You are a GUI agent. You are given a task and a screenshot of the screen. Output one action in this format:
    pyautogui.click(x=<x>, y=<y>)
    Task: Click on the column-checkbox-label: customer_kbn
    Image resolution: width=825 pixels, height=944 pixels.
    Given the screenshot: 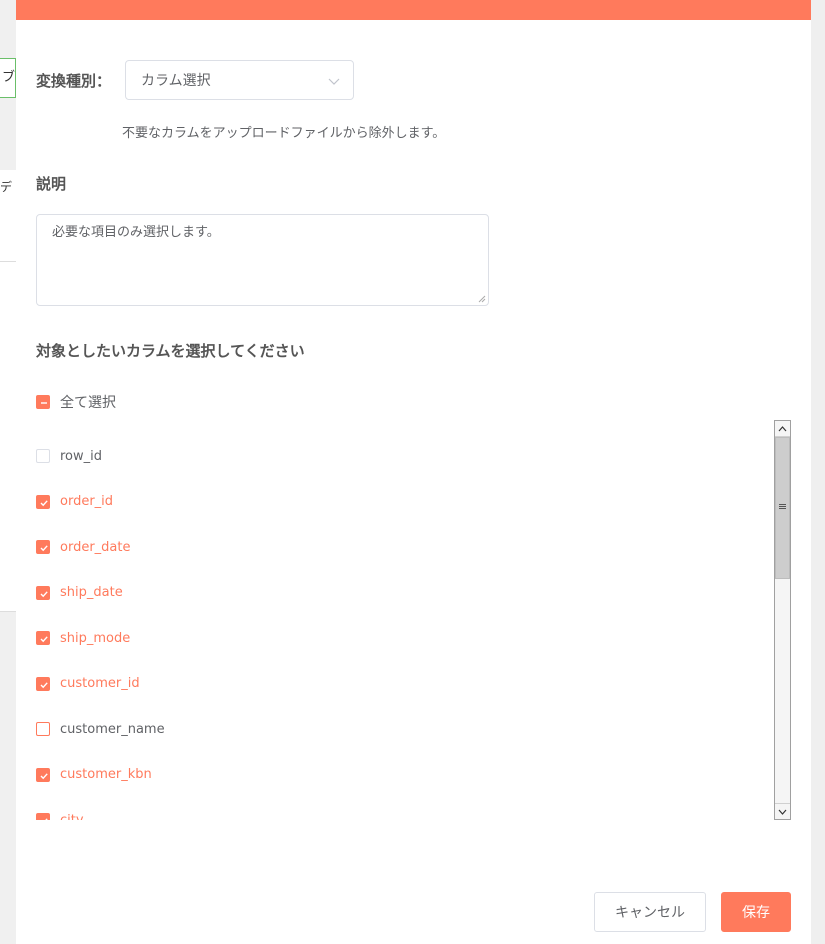 What is the action you would take?
    pyautogui.click(x=106, y=774)
    